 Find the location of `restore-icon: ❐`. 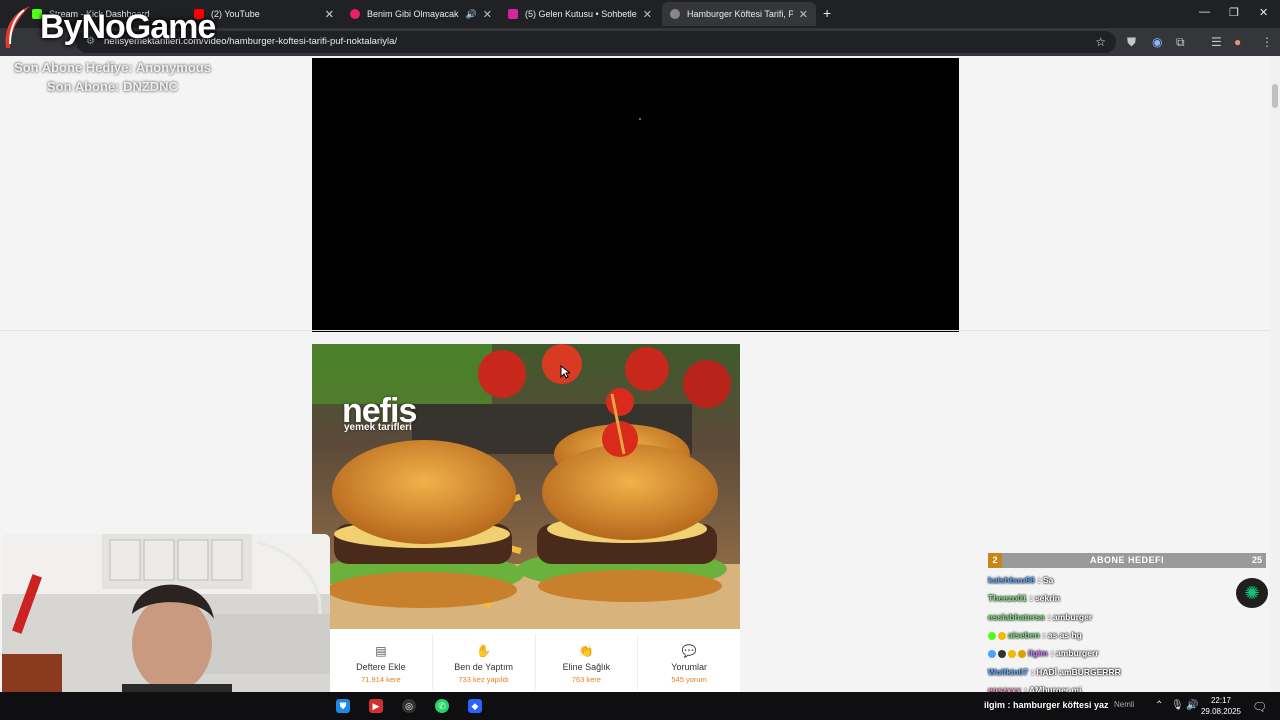

restore-icon: ❐ is located at coordinates (1234, 12).